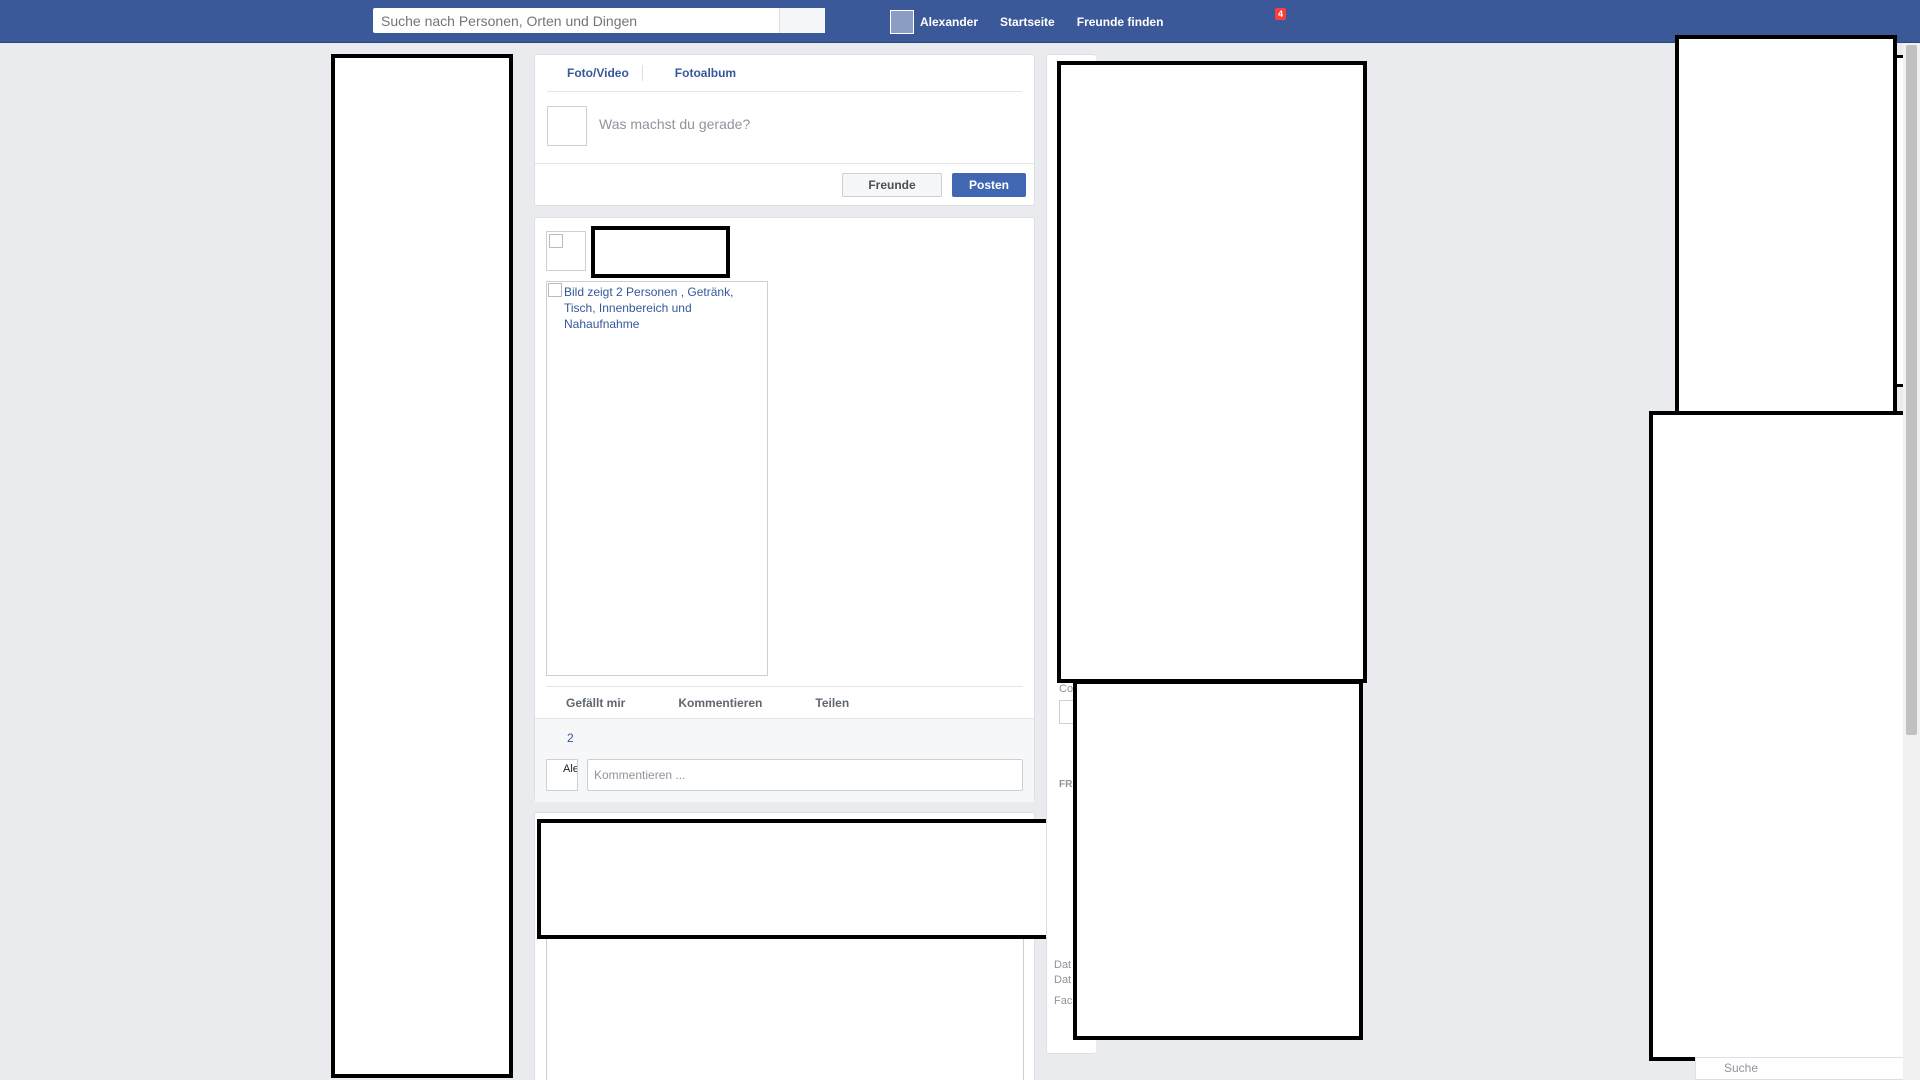  What do you see at coordinates (1062, 965) in the screenshot?
I see `footer-link-fragment-1: Dat` at bounding box center [1062, 965].